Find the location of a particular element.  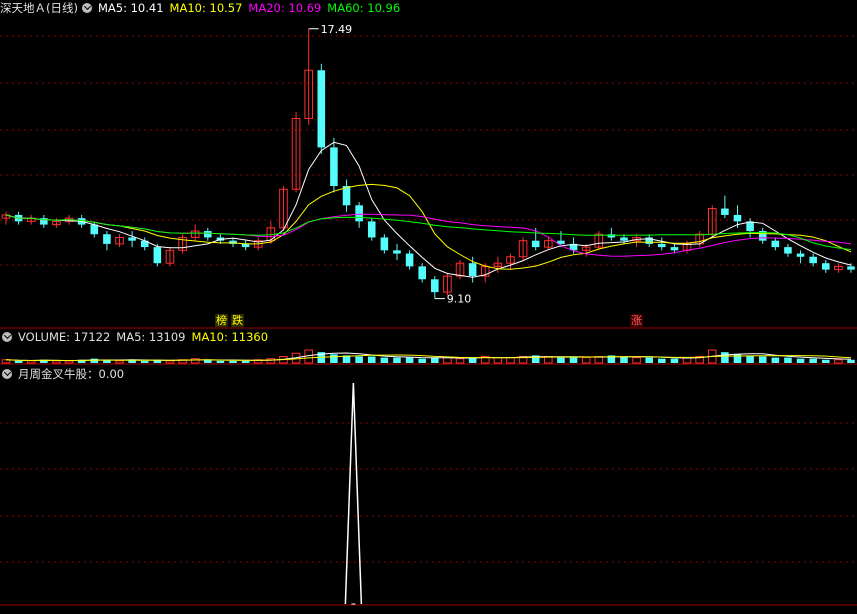

volume-header: VOLUME: 17122 MA5: 13109 MA10: 11360 is located at coordinates (137, 337).